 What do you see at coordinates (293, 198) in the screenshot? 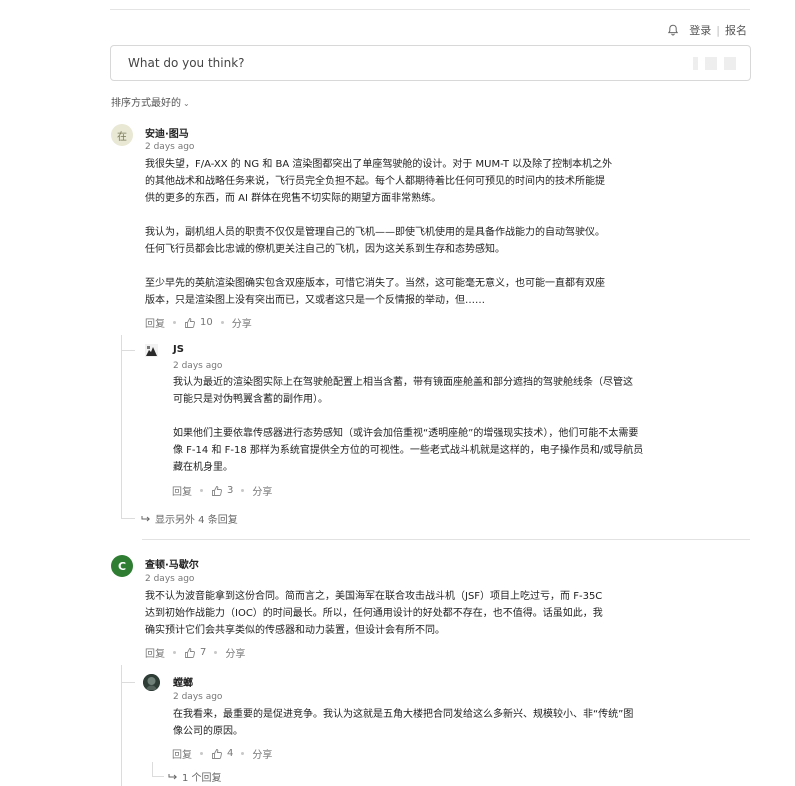
I see `comment-line: 供的更多的东西，而 AI 群体在兜售不切实际的期望方面非常熟练。` at bounding box center [293, 198].